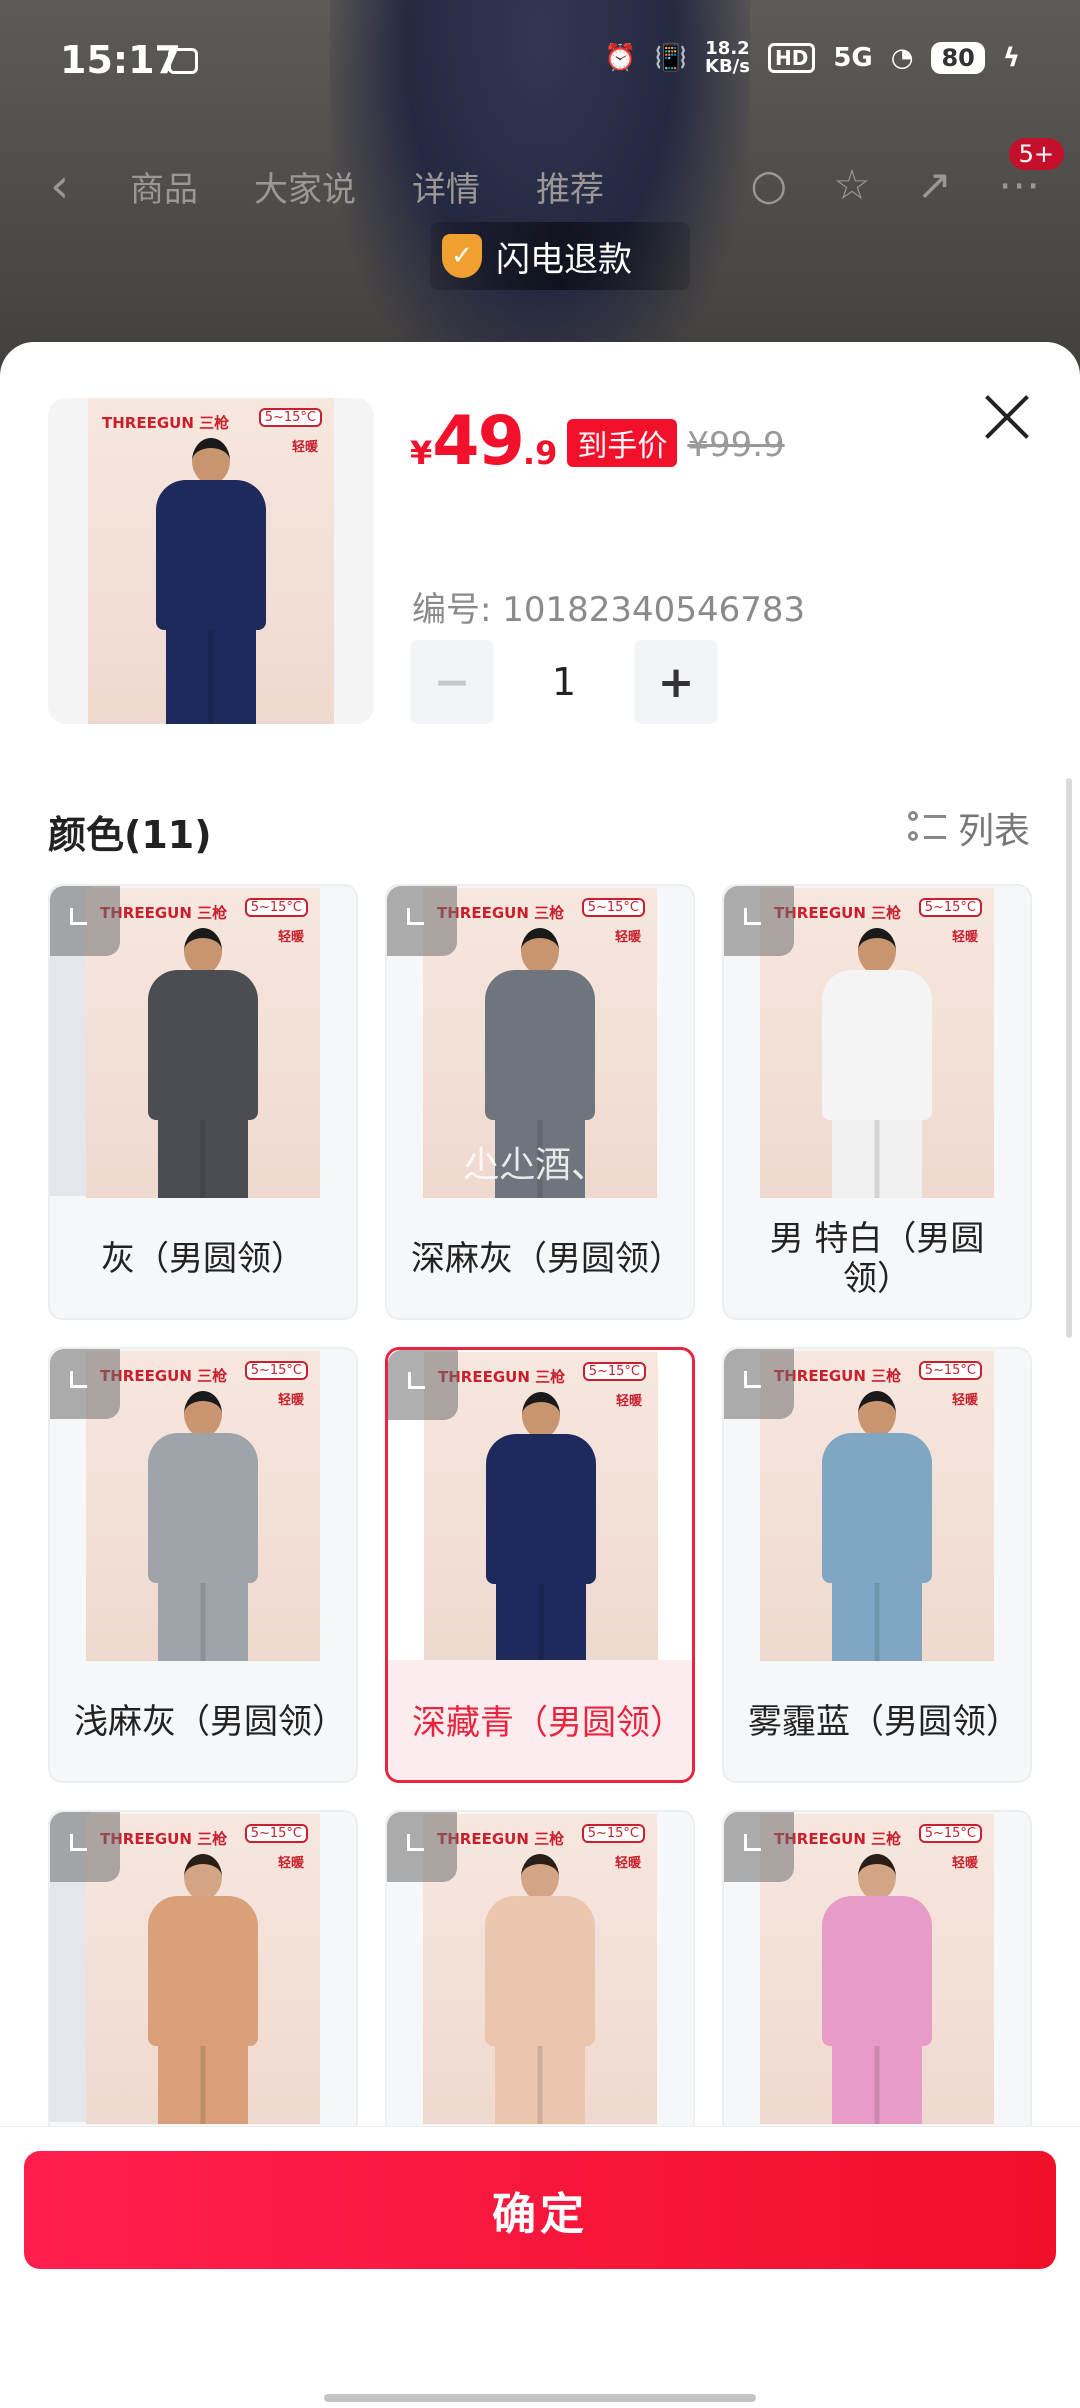 The image size is (1080, 2408). Describe the element at coordinates (540, 1720) in the screenshot. I see `variant-label: 深藏青（男圆领）` at that location.